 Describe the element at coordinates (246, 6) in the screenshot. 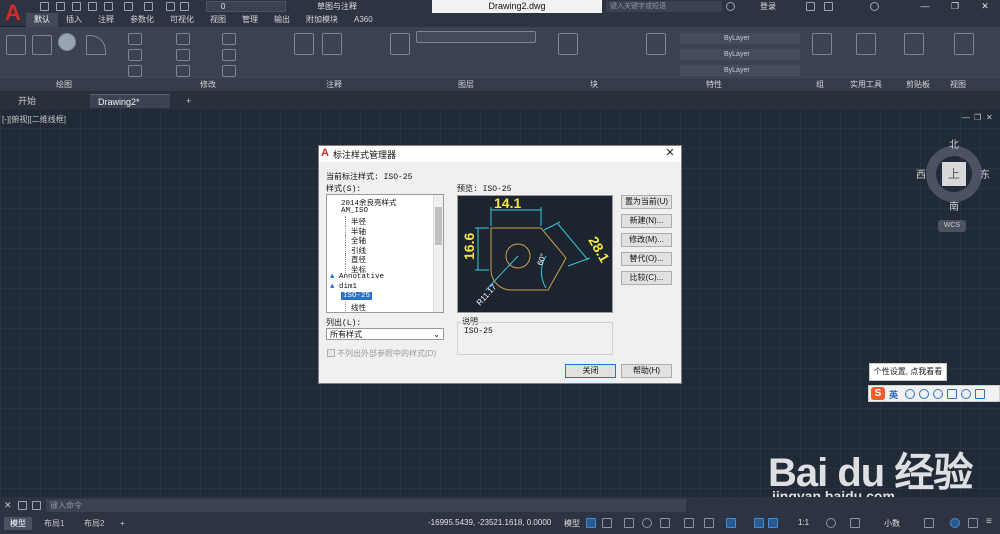

I see `quick-layer-combo: 0` at that location.